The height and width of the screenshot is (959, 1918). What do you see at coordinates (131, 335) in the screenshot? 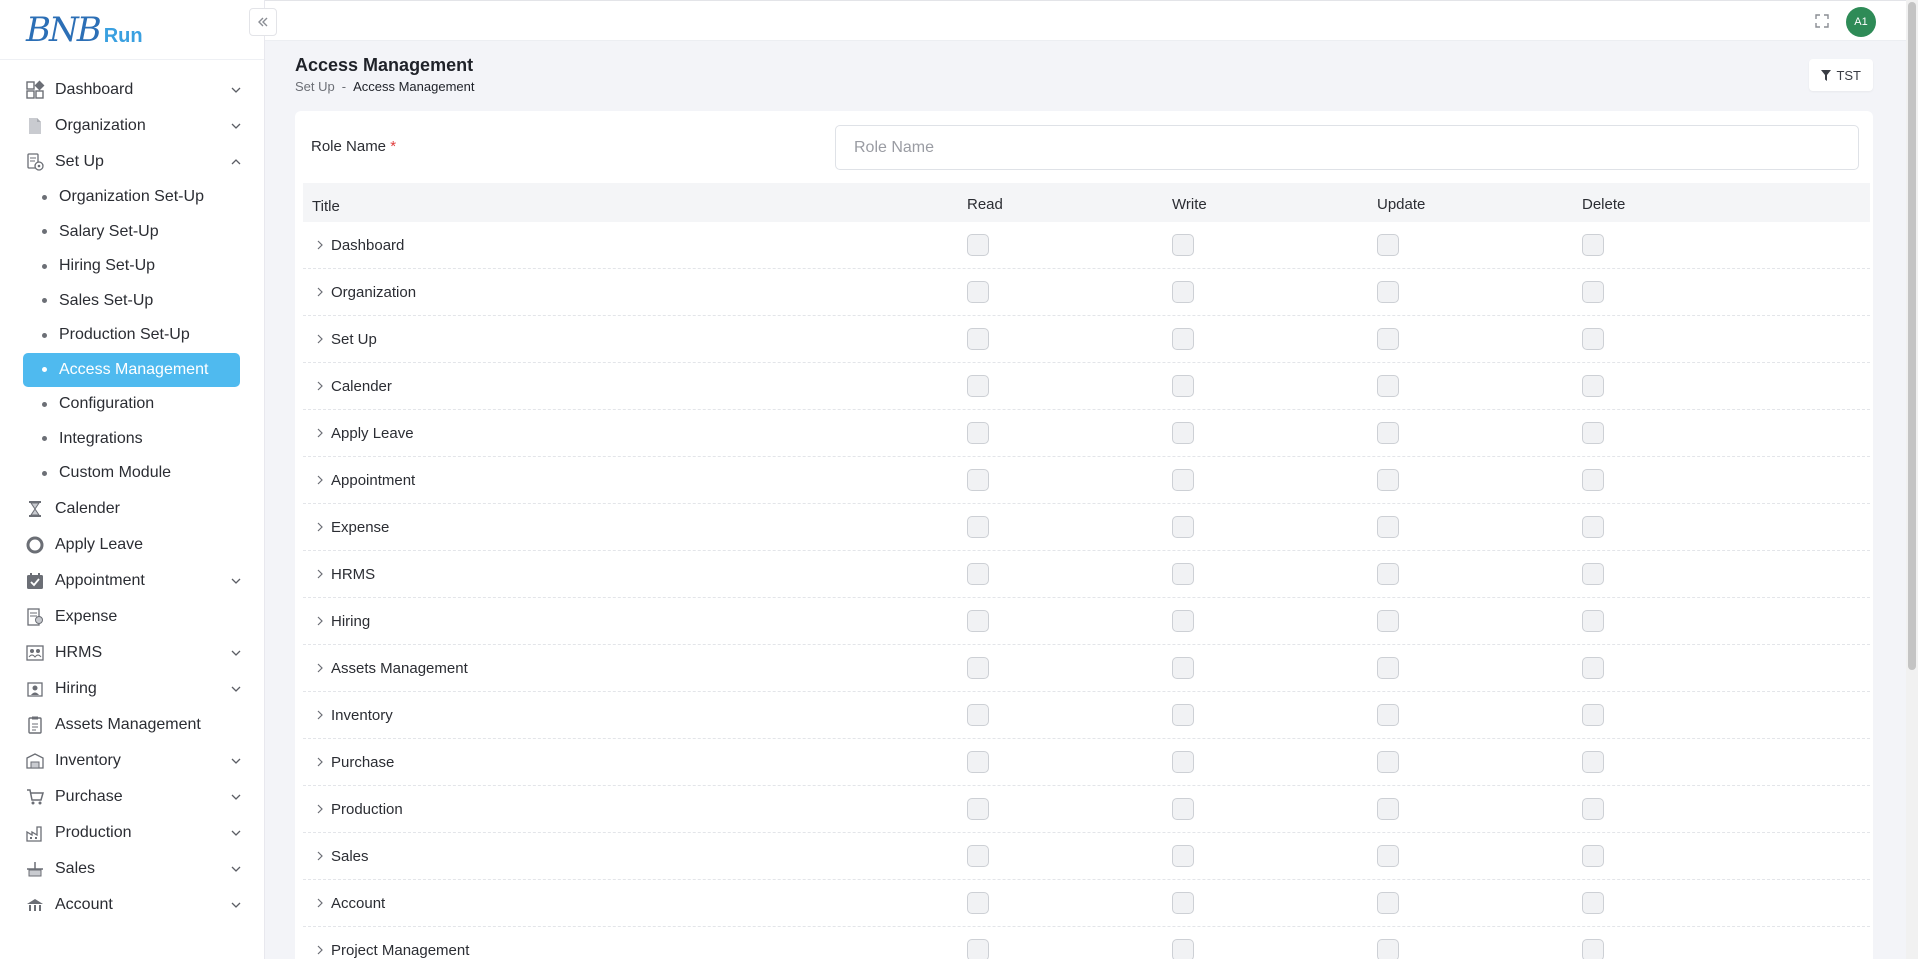
I see `sidebar-subitem-production-set-up: Production Set-Up` at bounding box center [131, 335].